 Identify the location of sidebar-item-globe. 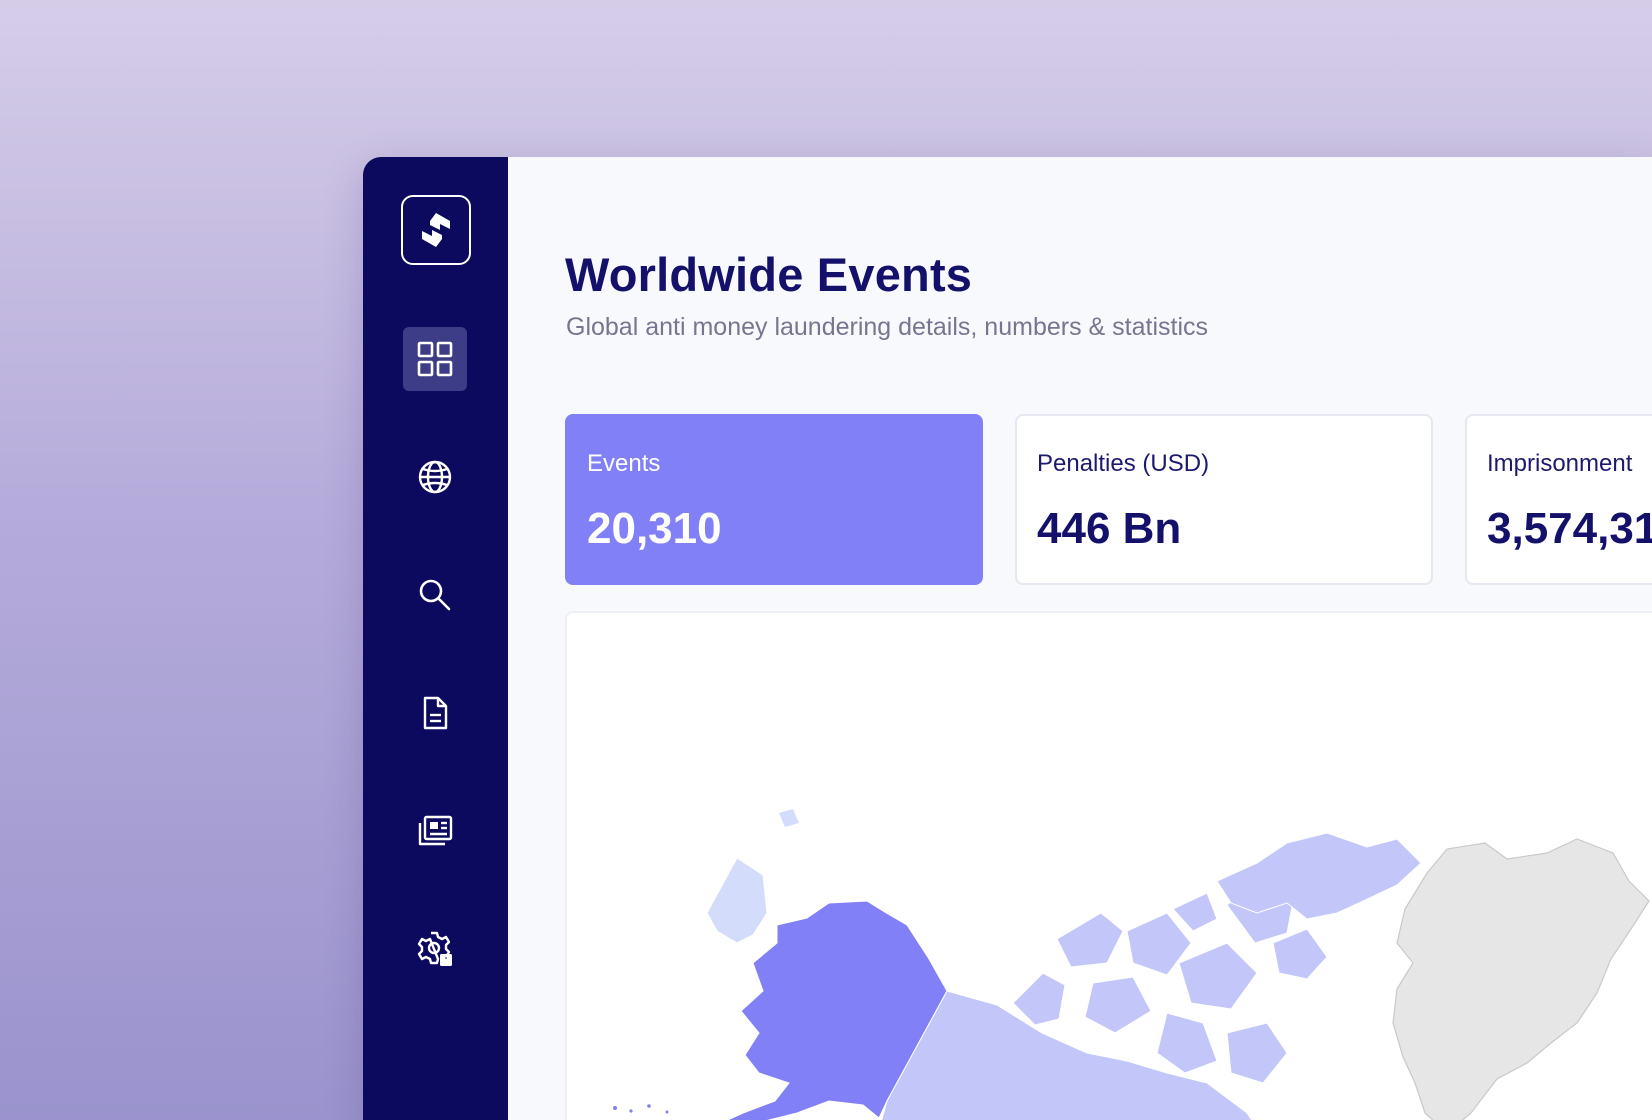
(435, 477).